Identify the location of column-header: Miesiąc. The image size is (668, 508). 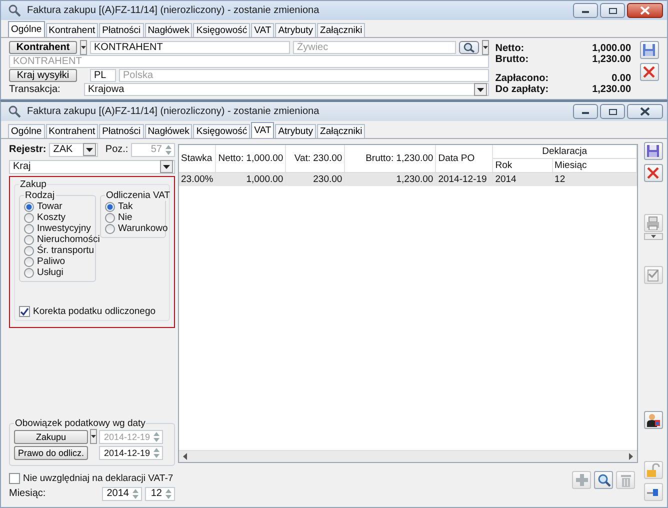
(594, 165).